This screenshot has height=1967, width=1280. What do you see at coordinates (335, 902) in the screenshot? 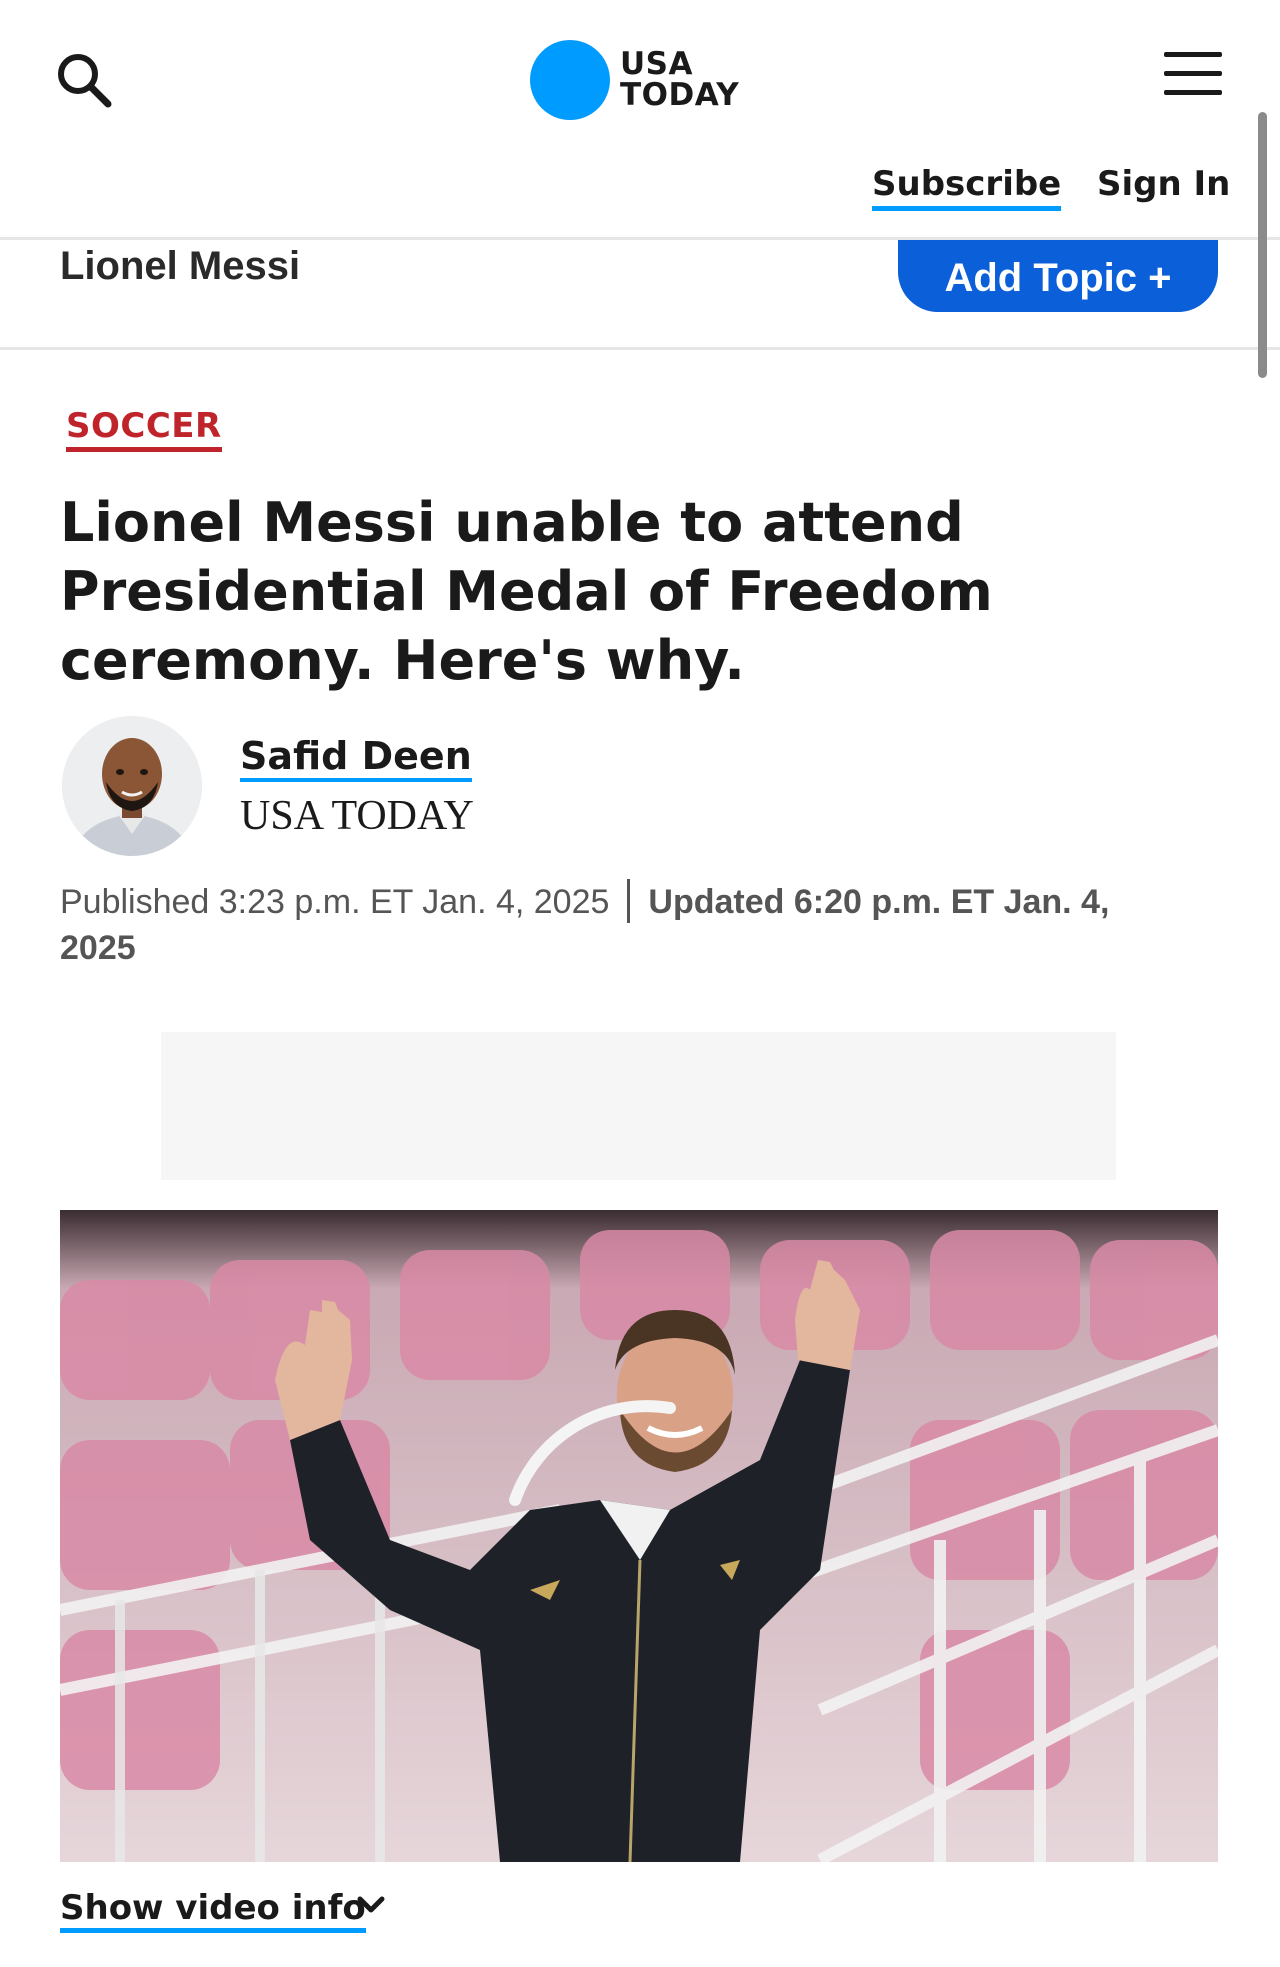
I see `published-date: Published 3:23 p.m. ET Jan. 4, 2025` at bounding box center [335, 902].